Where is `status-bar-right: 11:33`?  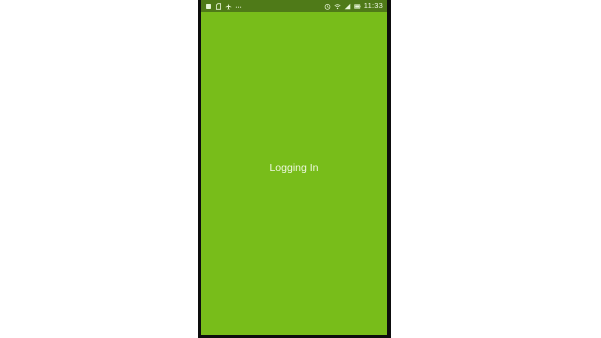
status-bar-right: 11:33 is located at coordinates (353, 6).